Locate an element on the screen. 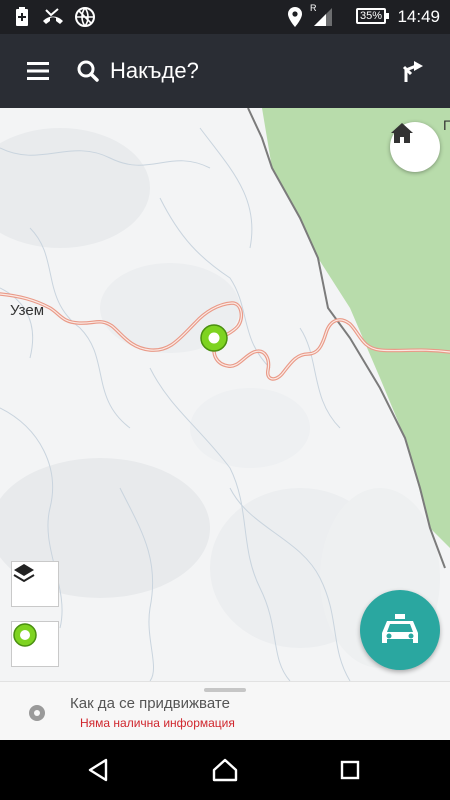 The width and height of the screenshot is (450, 800). search-input: Накъде? is located at coordinates (154, 71).